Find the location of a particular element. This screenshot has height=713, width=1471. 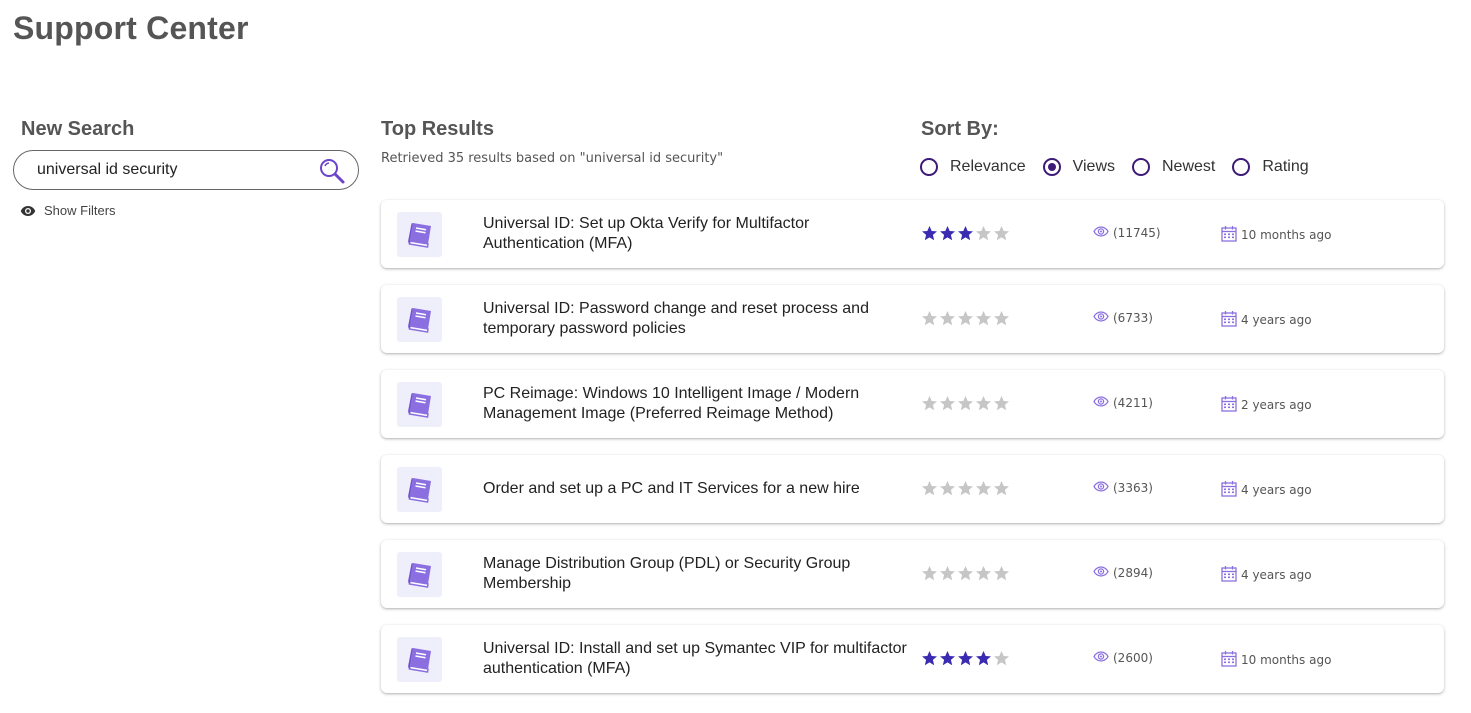

sort-option-label: Views is located at coordinates (1093, 166).